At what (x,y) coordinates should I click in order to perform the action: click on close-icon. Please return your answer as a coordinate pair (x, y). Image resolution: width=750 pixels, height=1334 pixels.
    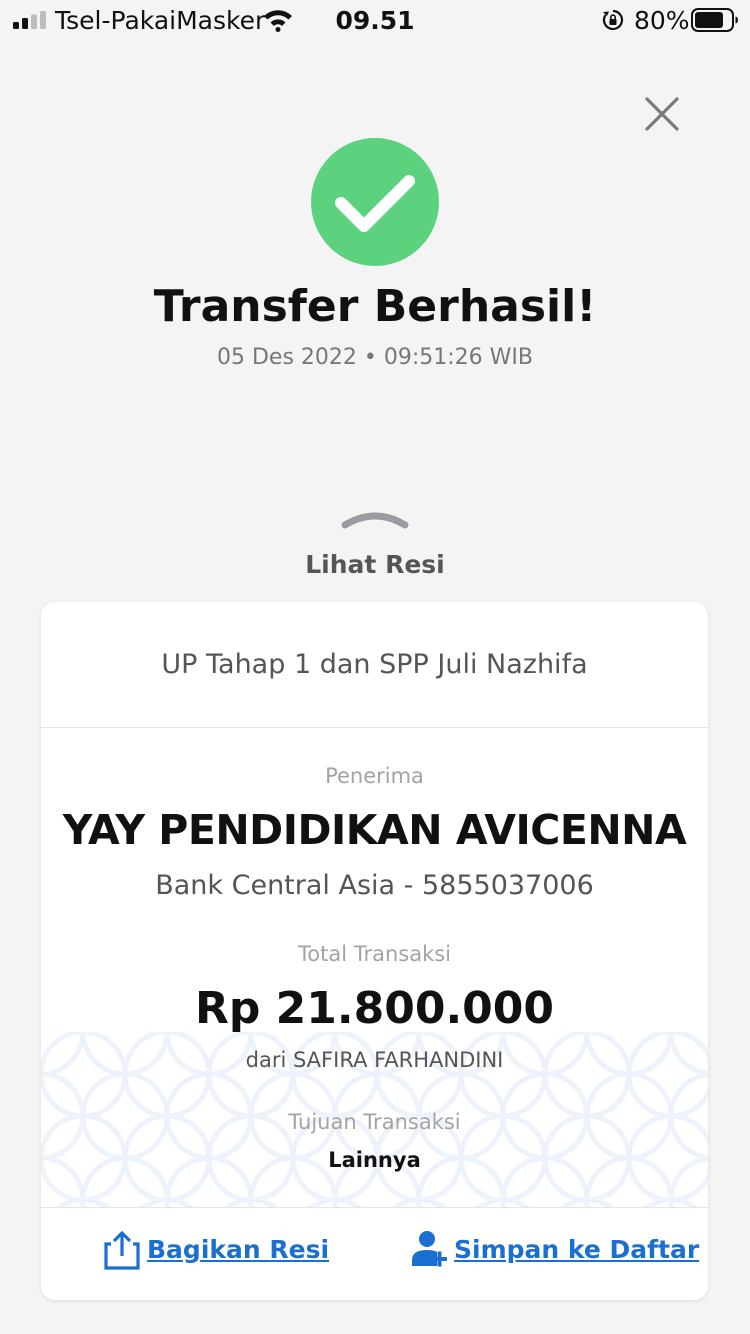
    Looking at the image, I should click on (662, 114).